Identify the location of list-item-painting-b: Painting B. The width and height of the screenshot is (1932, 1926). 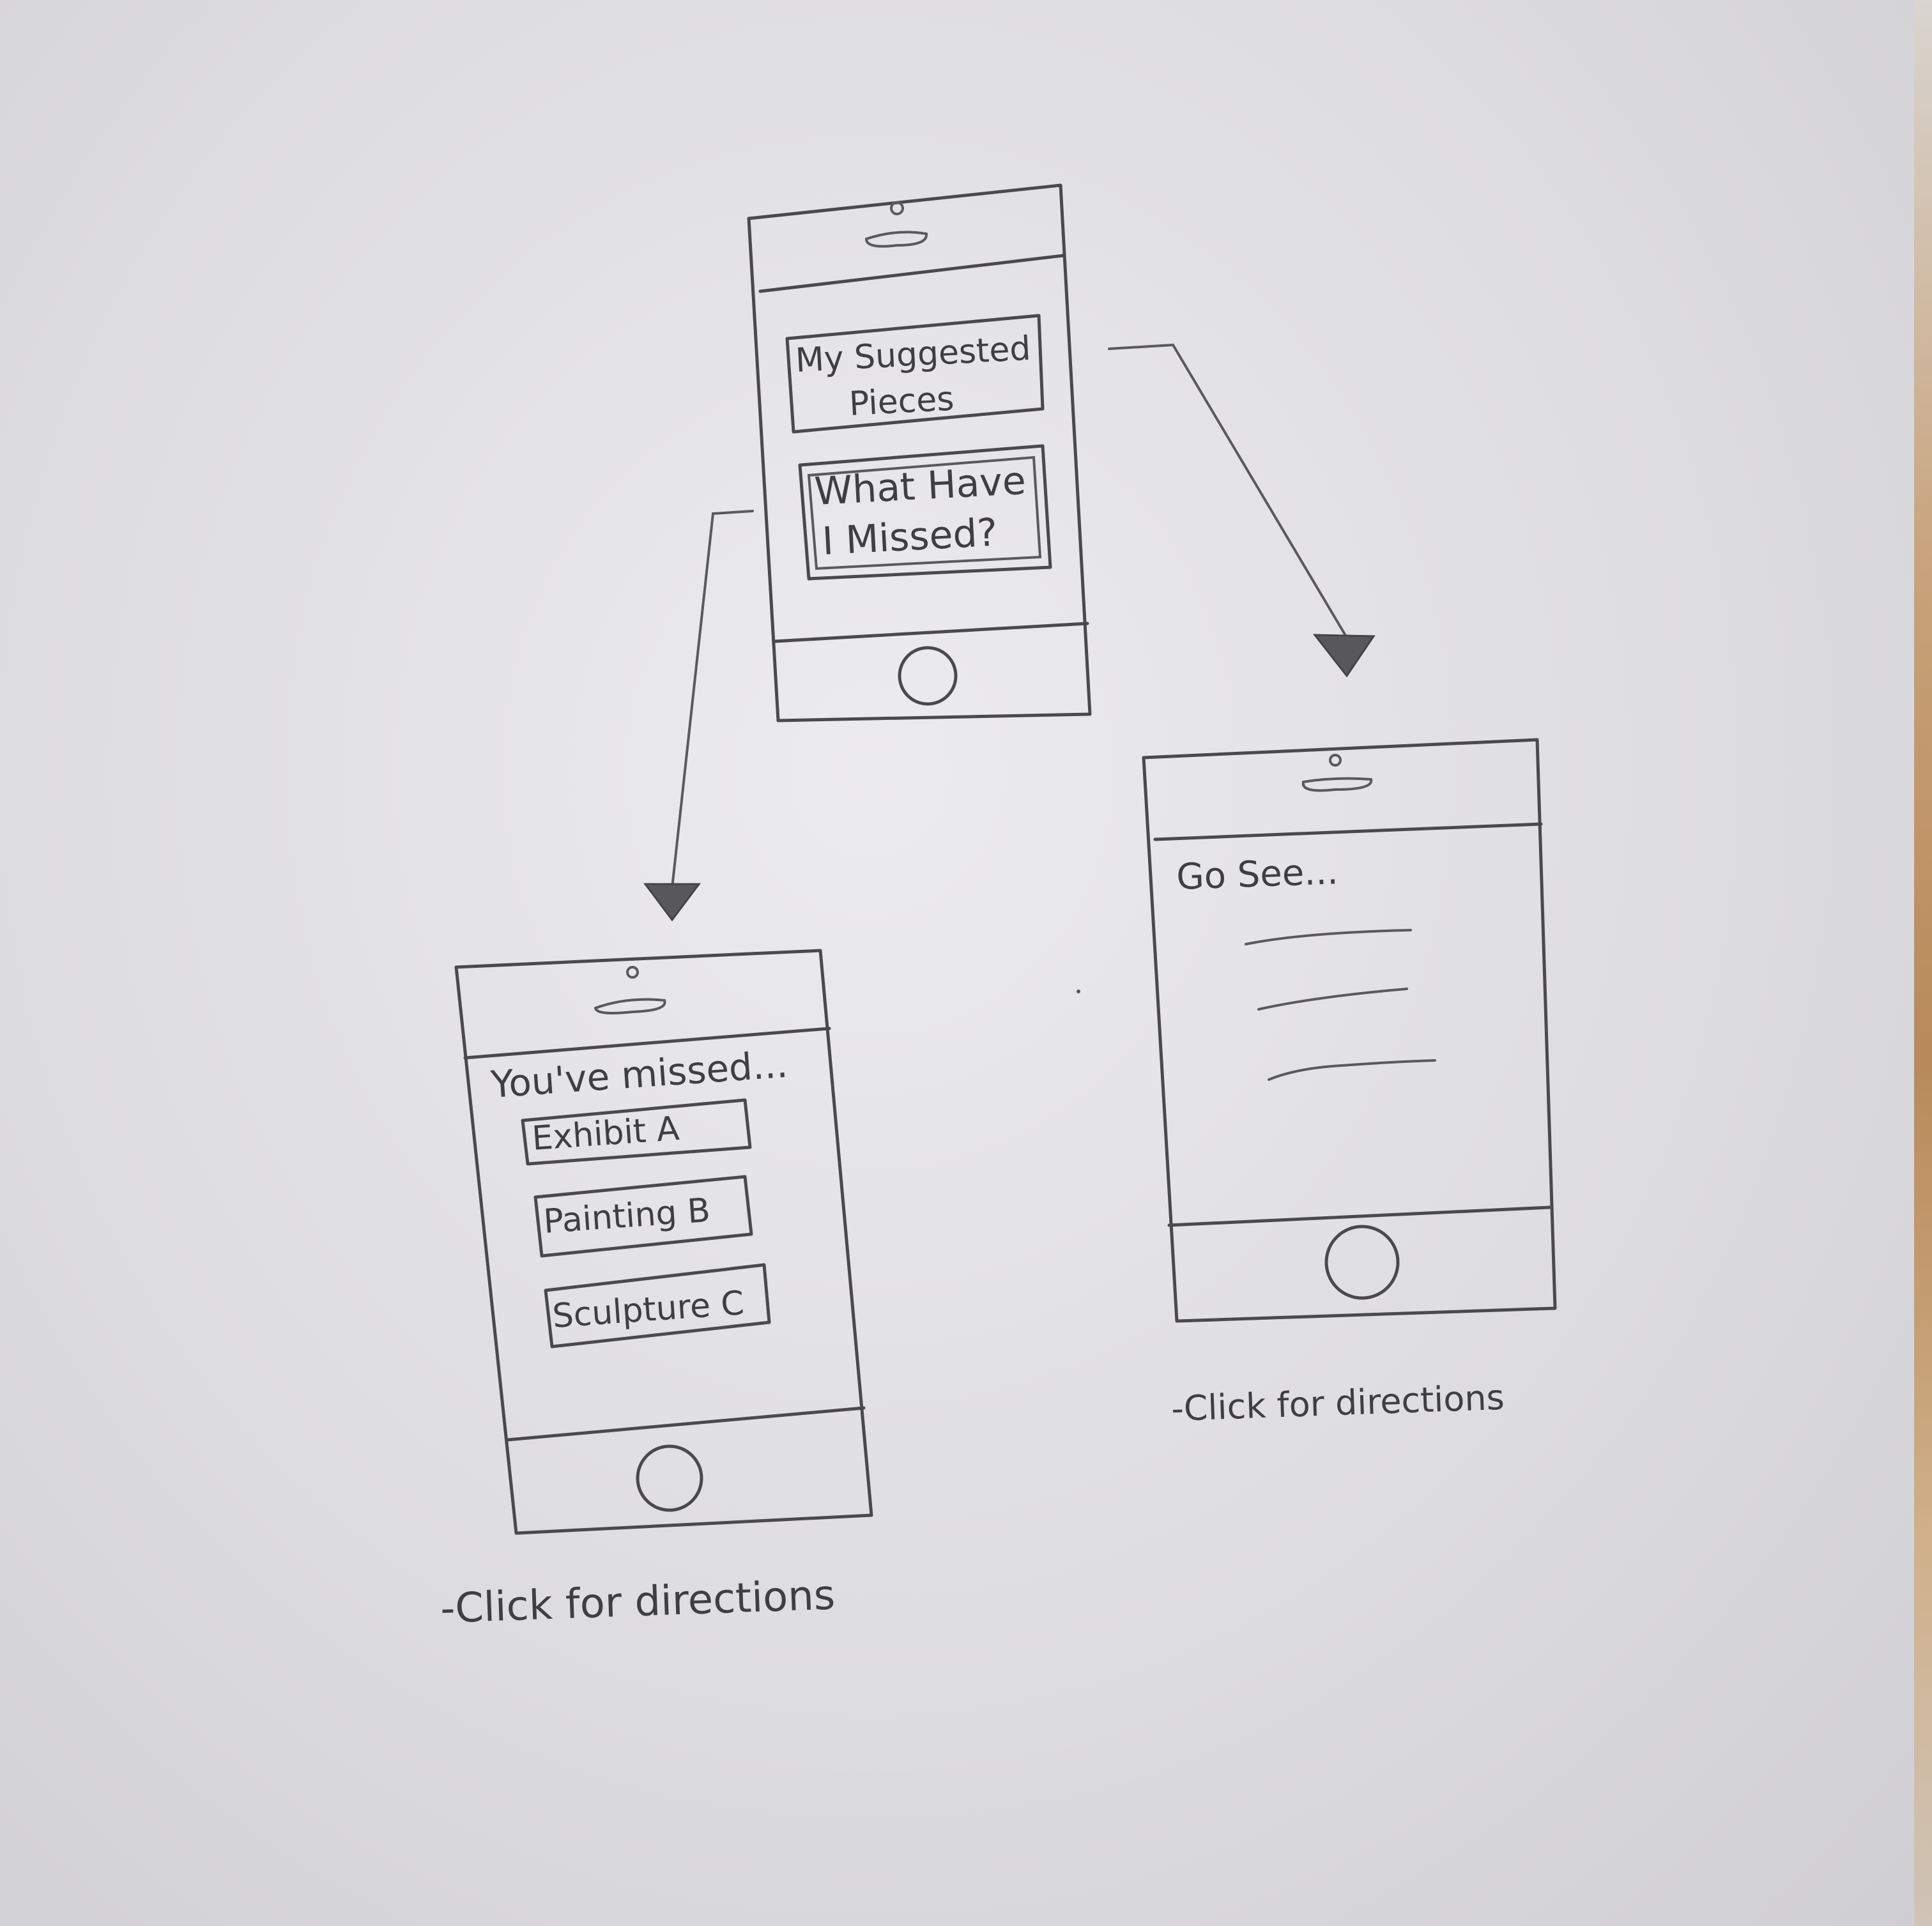
(643, 1216).